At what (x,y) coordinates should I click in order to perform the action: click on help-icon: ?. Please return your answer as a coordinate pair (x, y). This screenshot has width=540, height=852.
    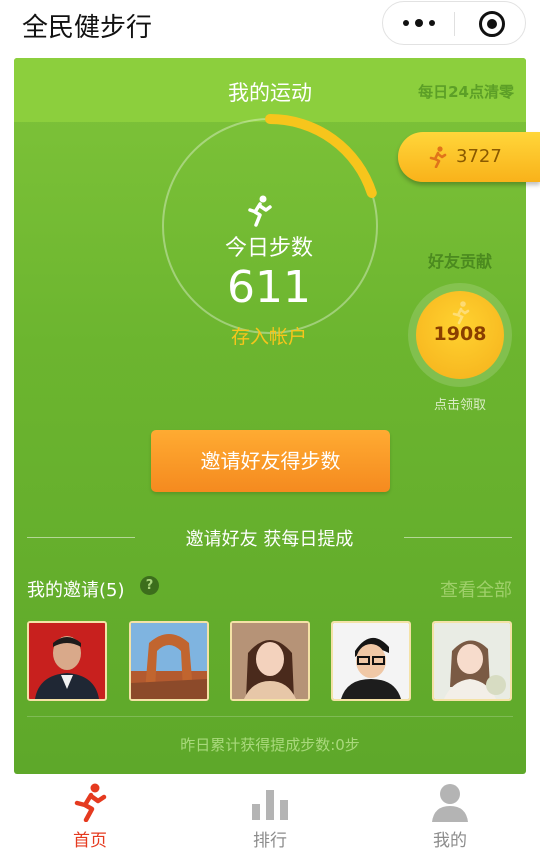
    Looking at the image, I should click on (149, 585).